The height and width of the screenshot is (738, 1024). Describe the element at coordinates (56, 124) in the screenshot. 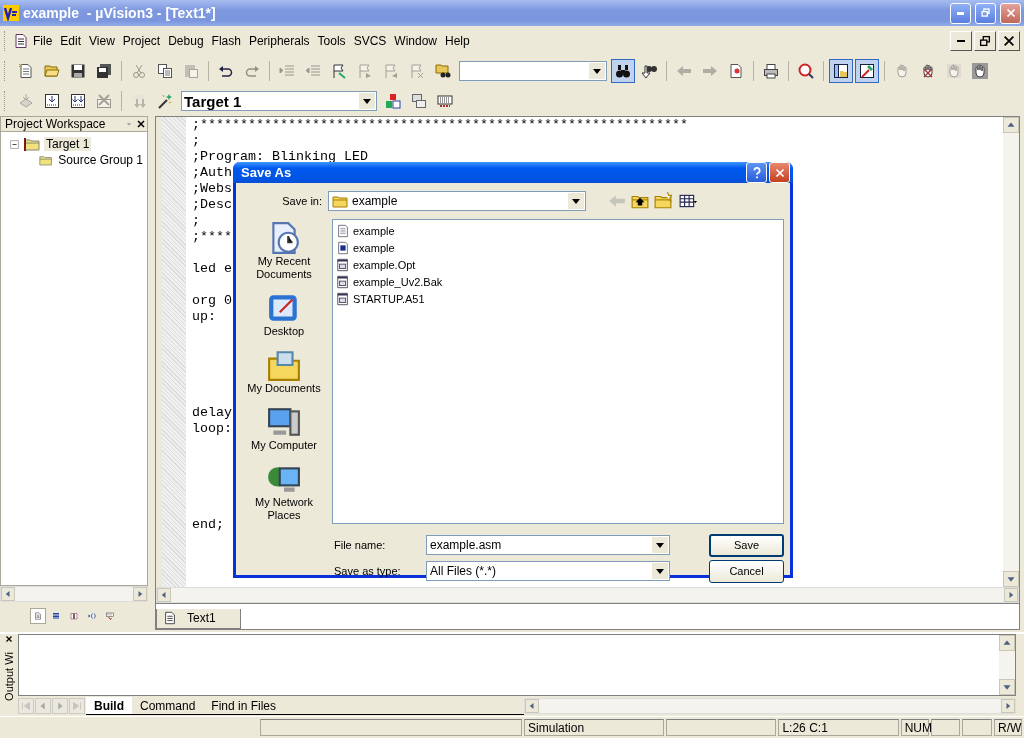

I see `panel-title: Project Workspace` at that location.